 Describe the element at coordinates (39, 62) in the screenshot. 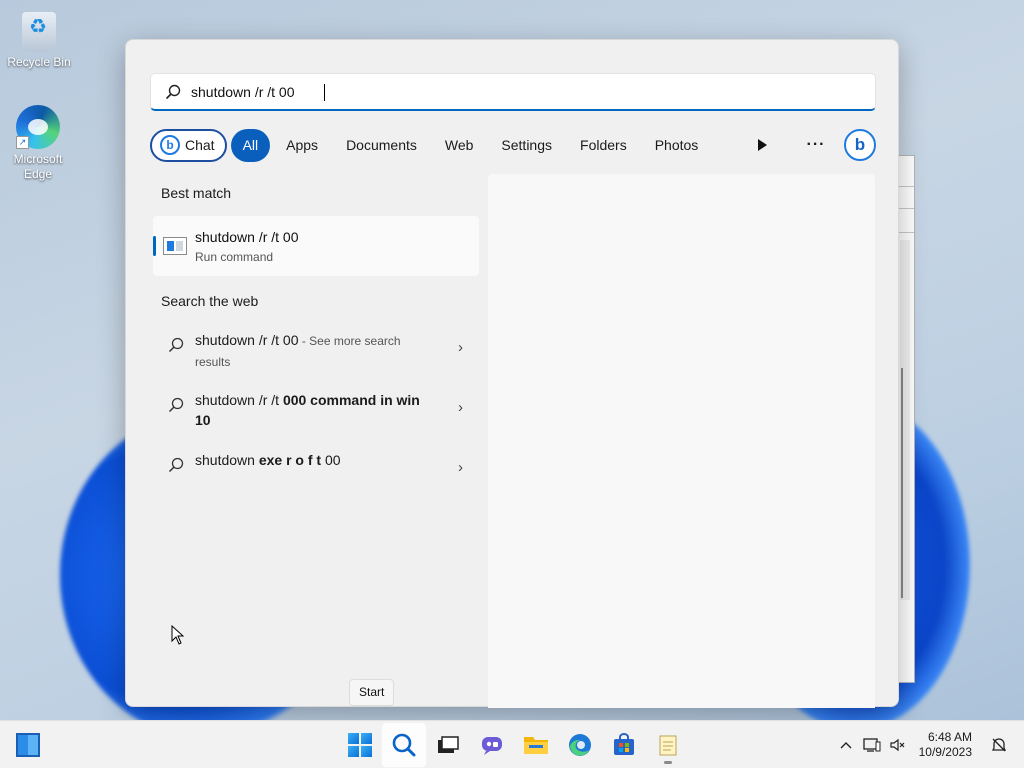

I see `desktop-icon-label: Recycle Bin` at that location.